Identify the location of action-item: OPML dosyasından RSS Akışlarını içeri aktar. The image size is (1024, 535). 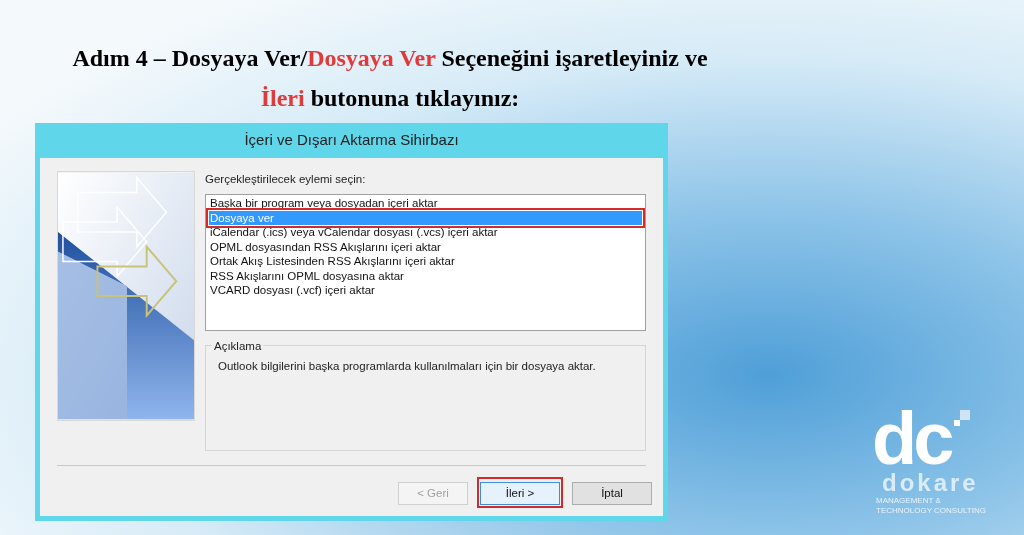
(425, 247).